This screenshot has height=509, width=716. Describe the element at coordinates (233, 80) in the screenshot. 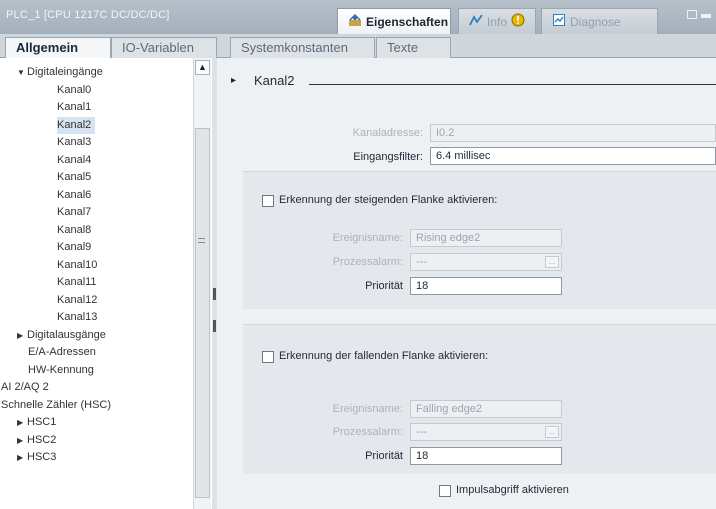

I see `chevron-right-icon: ▸` at that location.